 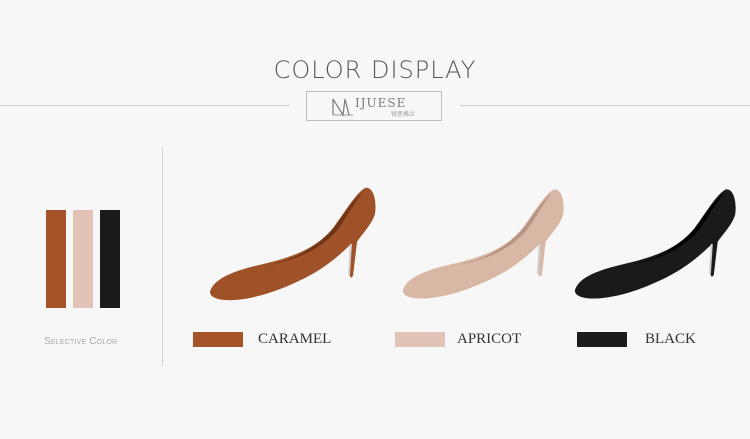 I want to click on color-label-apricot: APRICOT, so click(x=489, y=339).